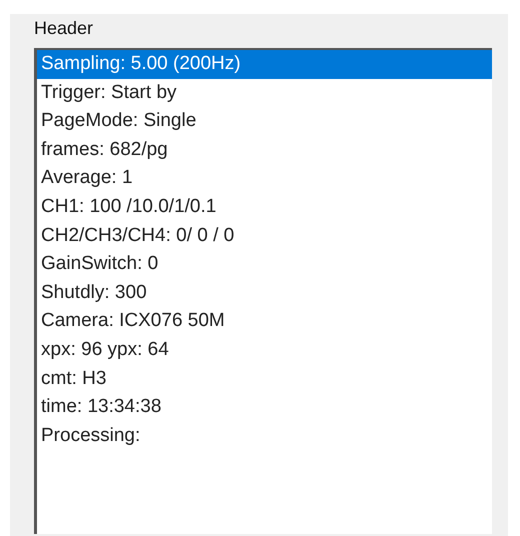  Describe the element at coordinates (264, 178) in the screenshot. I see `list-item: Average: 1` at that location.